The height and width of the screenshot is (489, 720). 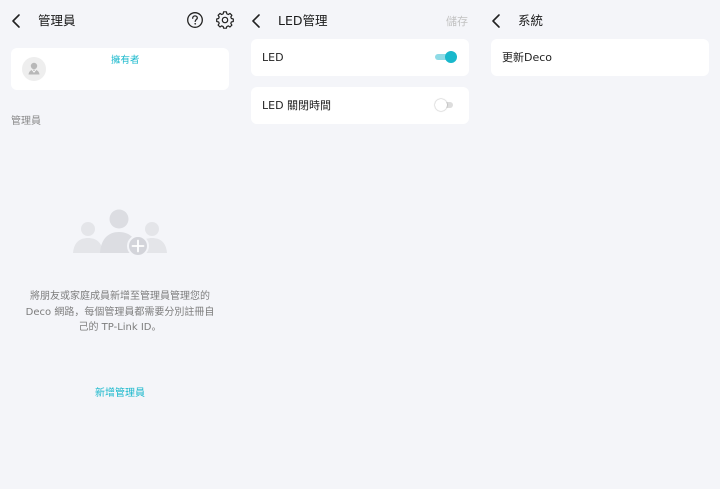 I want to click on section-label: 管理員, so click(x=26, y=121).